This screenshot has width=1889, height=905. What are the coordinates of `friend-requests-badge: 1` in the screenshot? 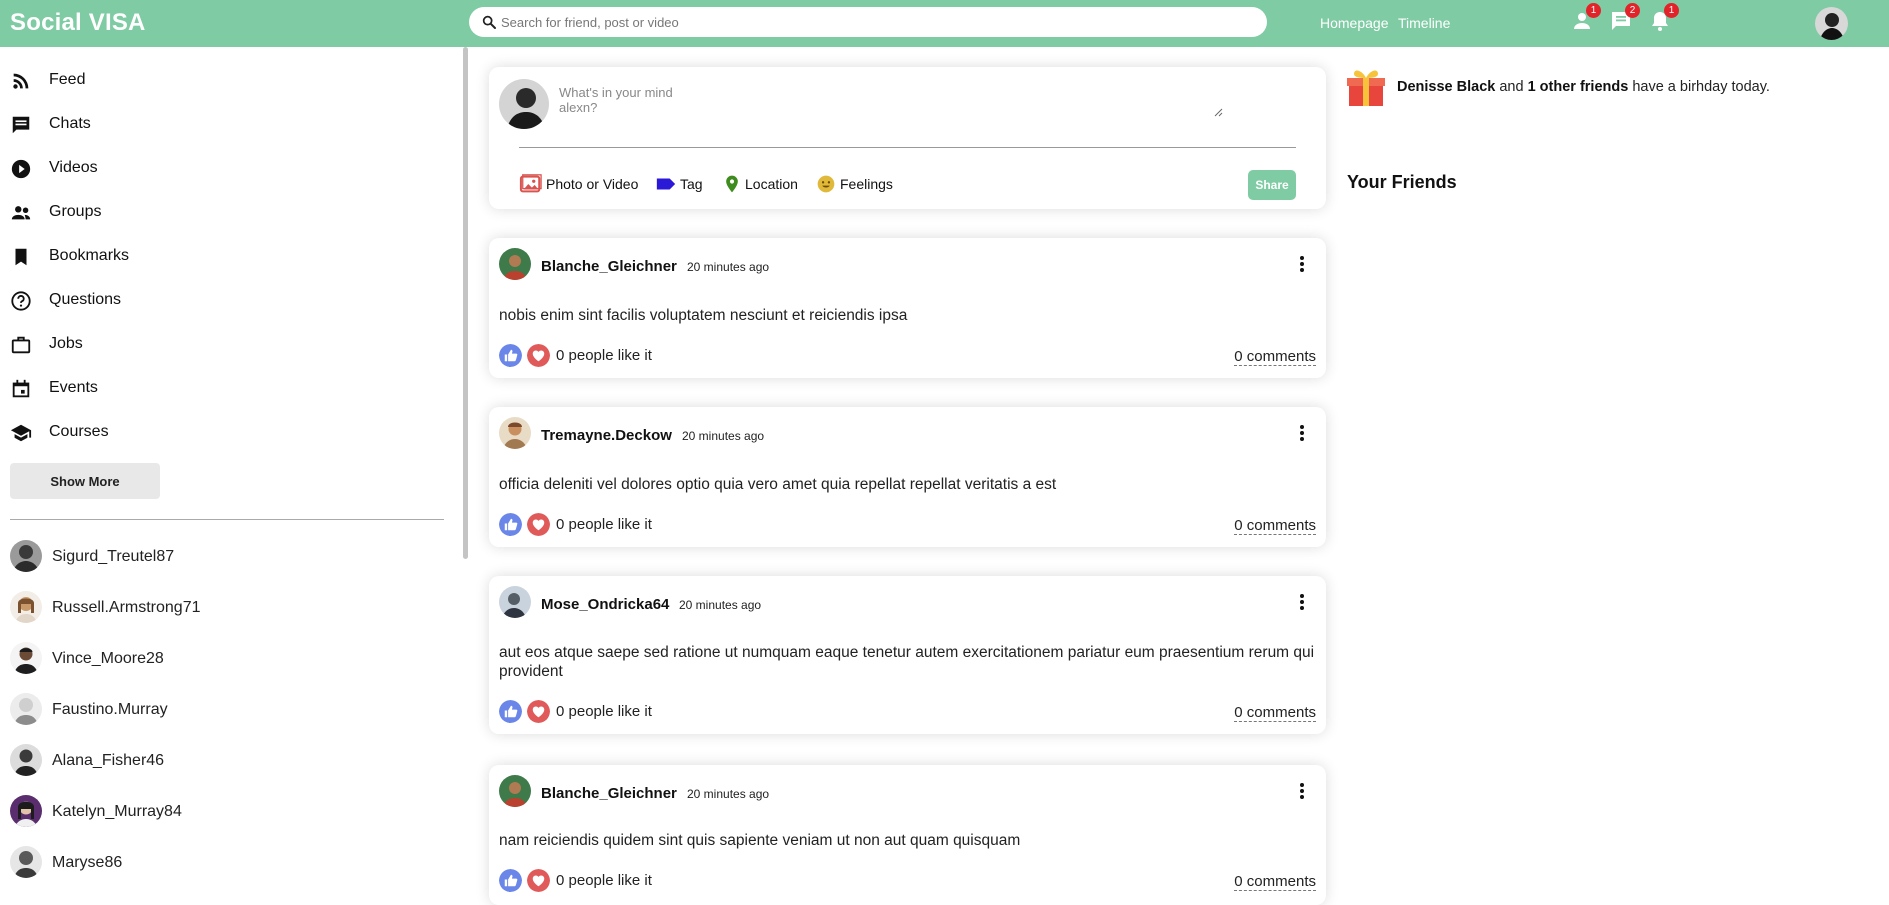 It's located at (1593, 10).